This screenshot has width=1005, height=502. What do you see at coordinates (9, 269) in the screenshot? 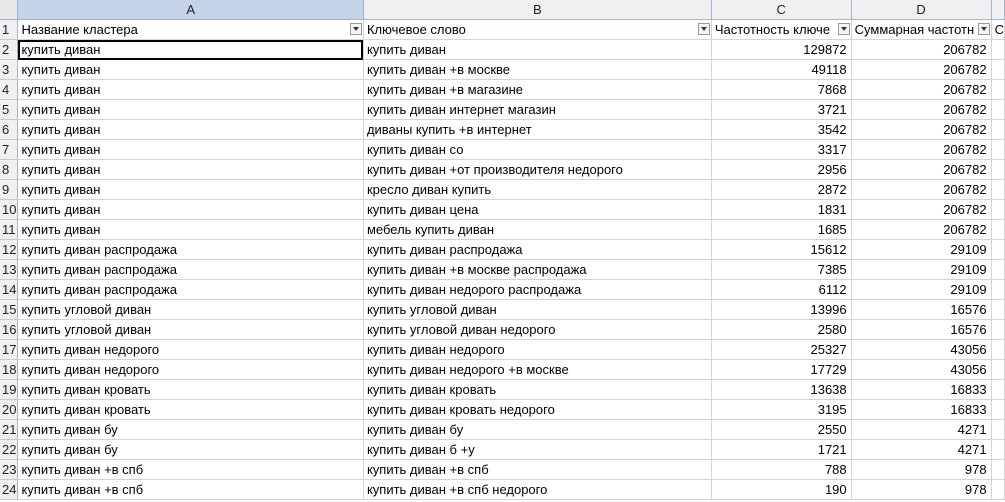
I see `row-header: 13` at bounding box center [9, 269].